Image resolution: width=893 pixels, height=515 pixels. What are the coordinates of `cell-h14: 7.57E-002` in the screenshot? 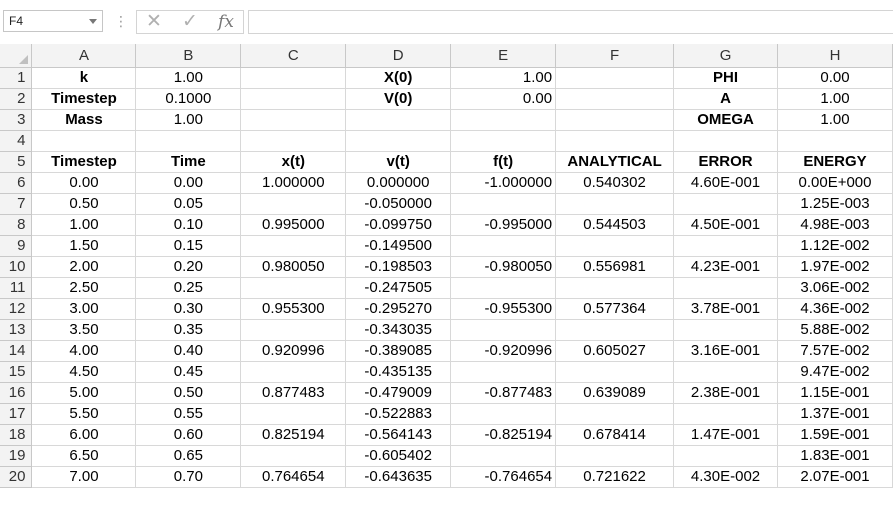 It's located at (835, 351).